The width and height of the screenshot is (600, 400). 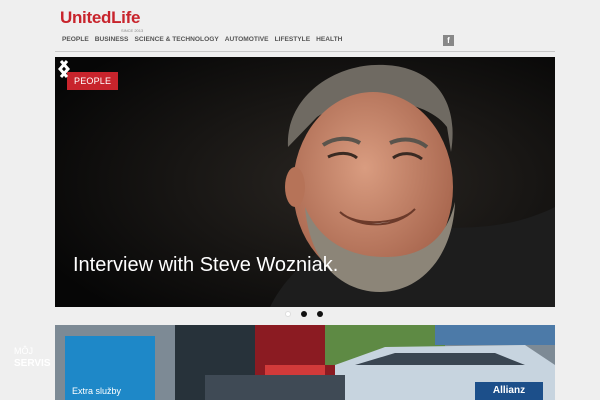 I want to click on ad-subline: Extra služby, so click(x=97, y=391).